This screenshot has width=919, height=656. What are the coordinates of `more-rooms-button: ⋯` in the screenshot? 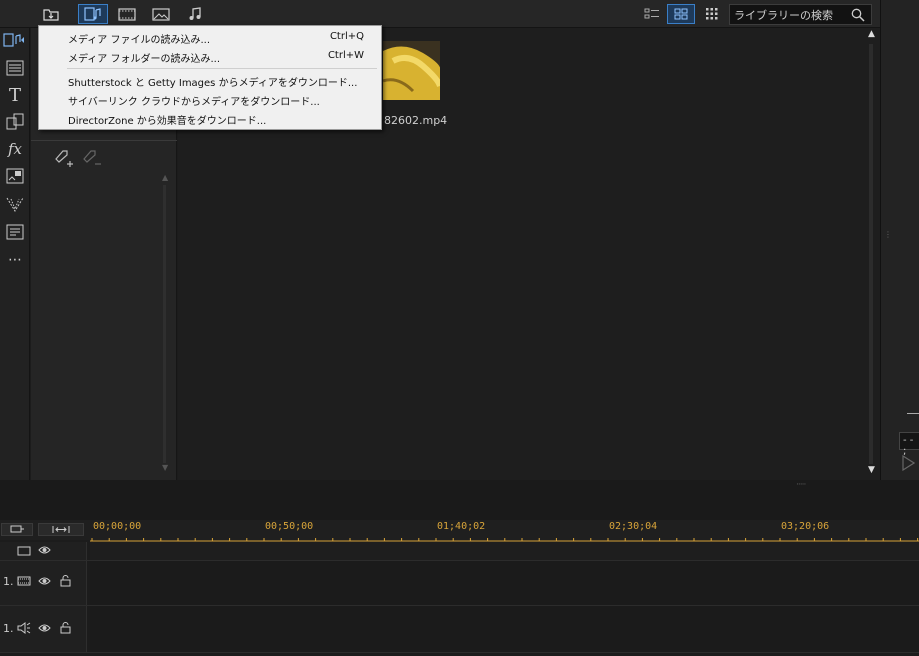 It's located at (15, 260).